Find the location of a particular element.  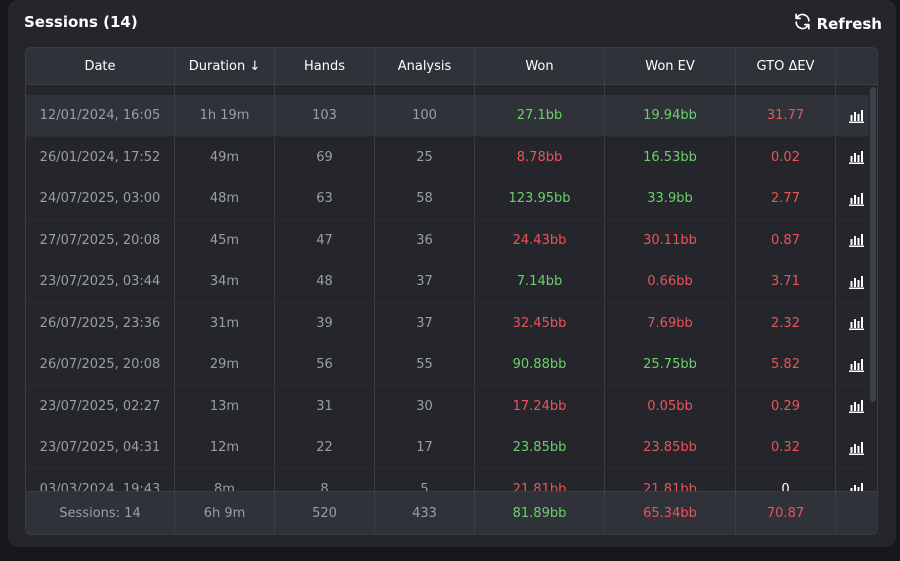

session-hands: 103 is located at coordinates (325, 115).